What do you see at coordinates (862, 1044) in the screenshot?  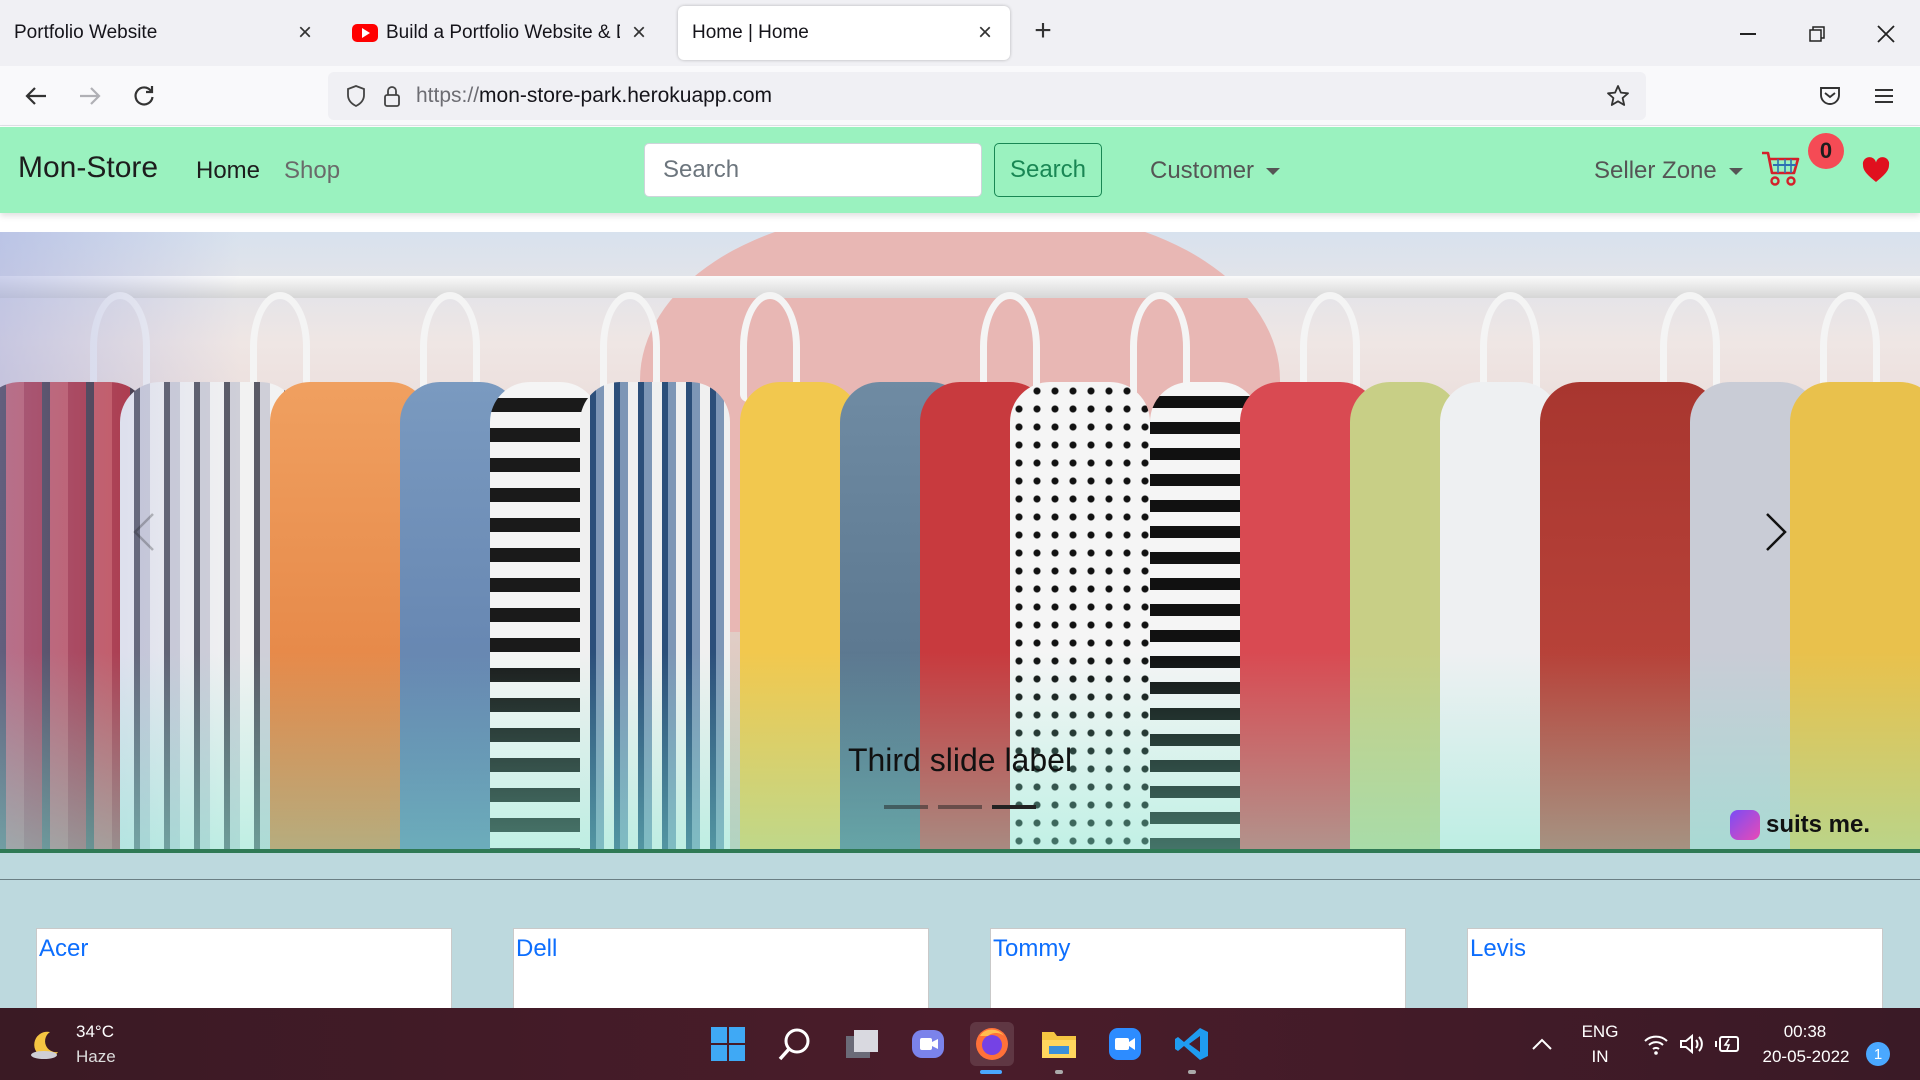 I see `task-view-icon` at bounding box center [862, 1044].